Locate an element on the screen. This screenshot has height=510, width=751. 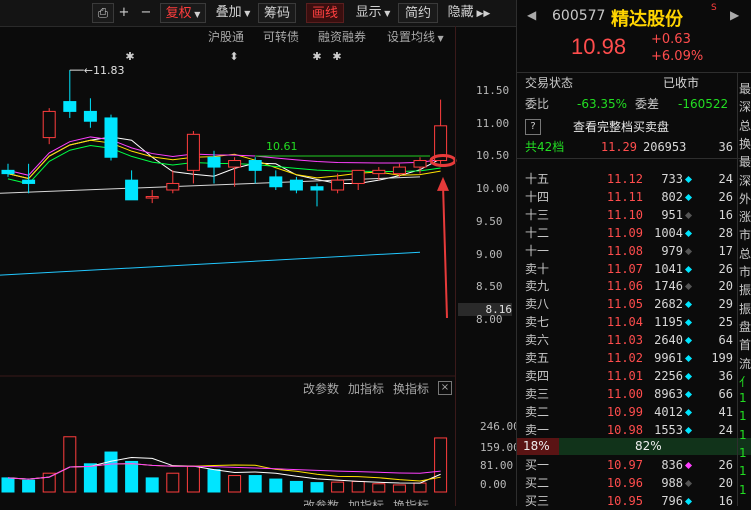
vol-add-indicator-button: 加指标 is located at coordinates (366, 388).